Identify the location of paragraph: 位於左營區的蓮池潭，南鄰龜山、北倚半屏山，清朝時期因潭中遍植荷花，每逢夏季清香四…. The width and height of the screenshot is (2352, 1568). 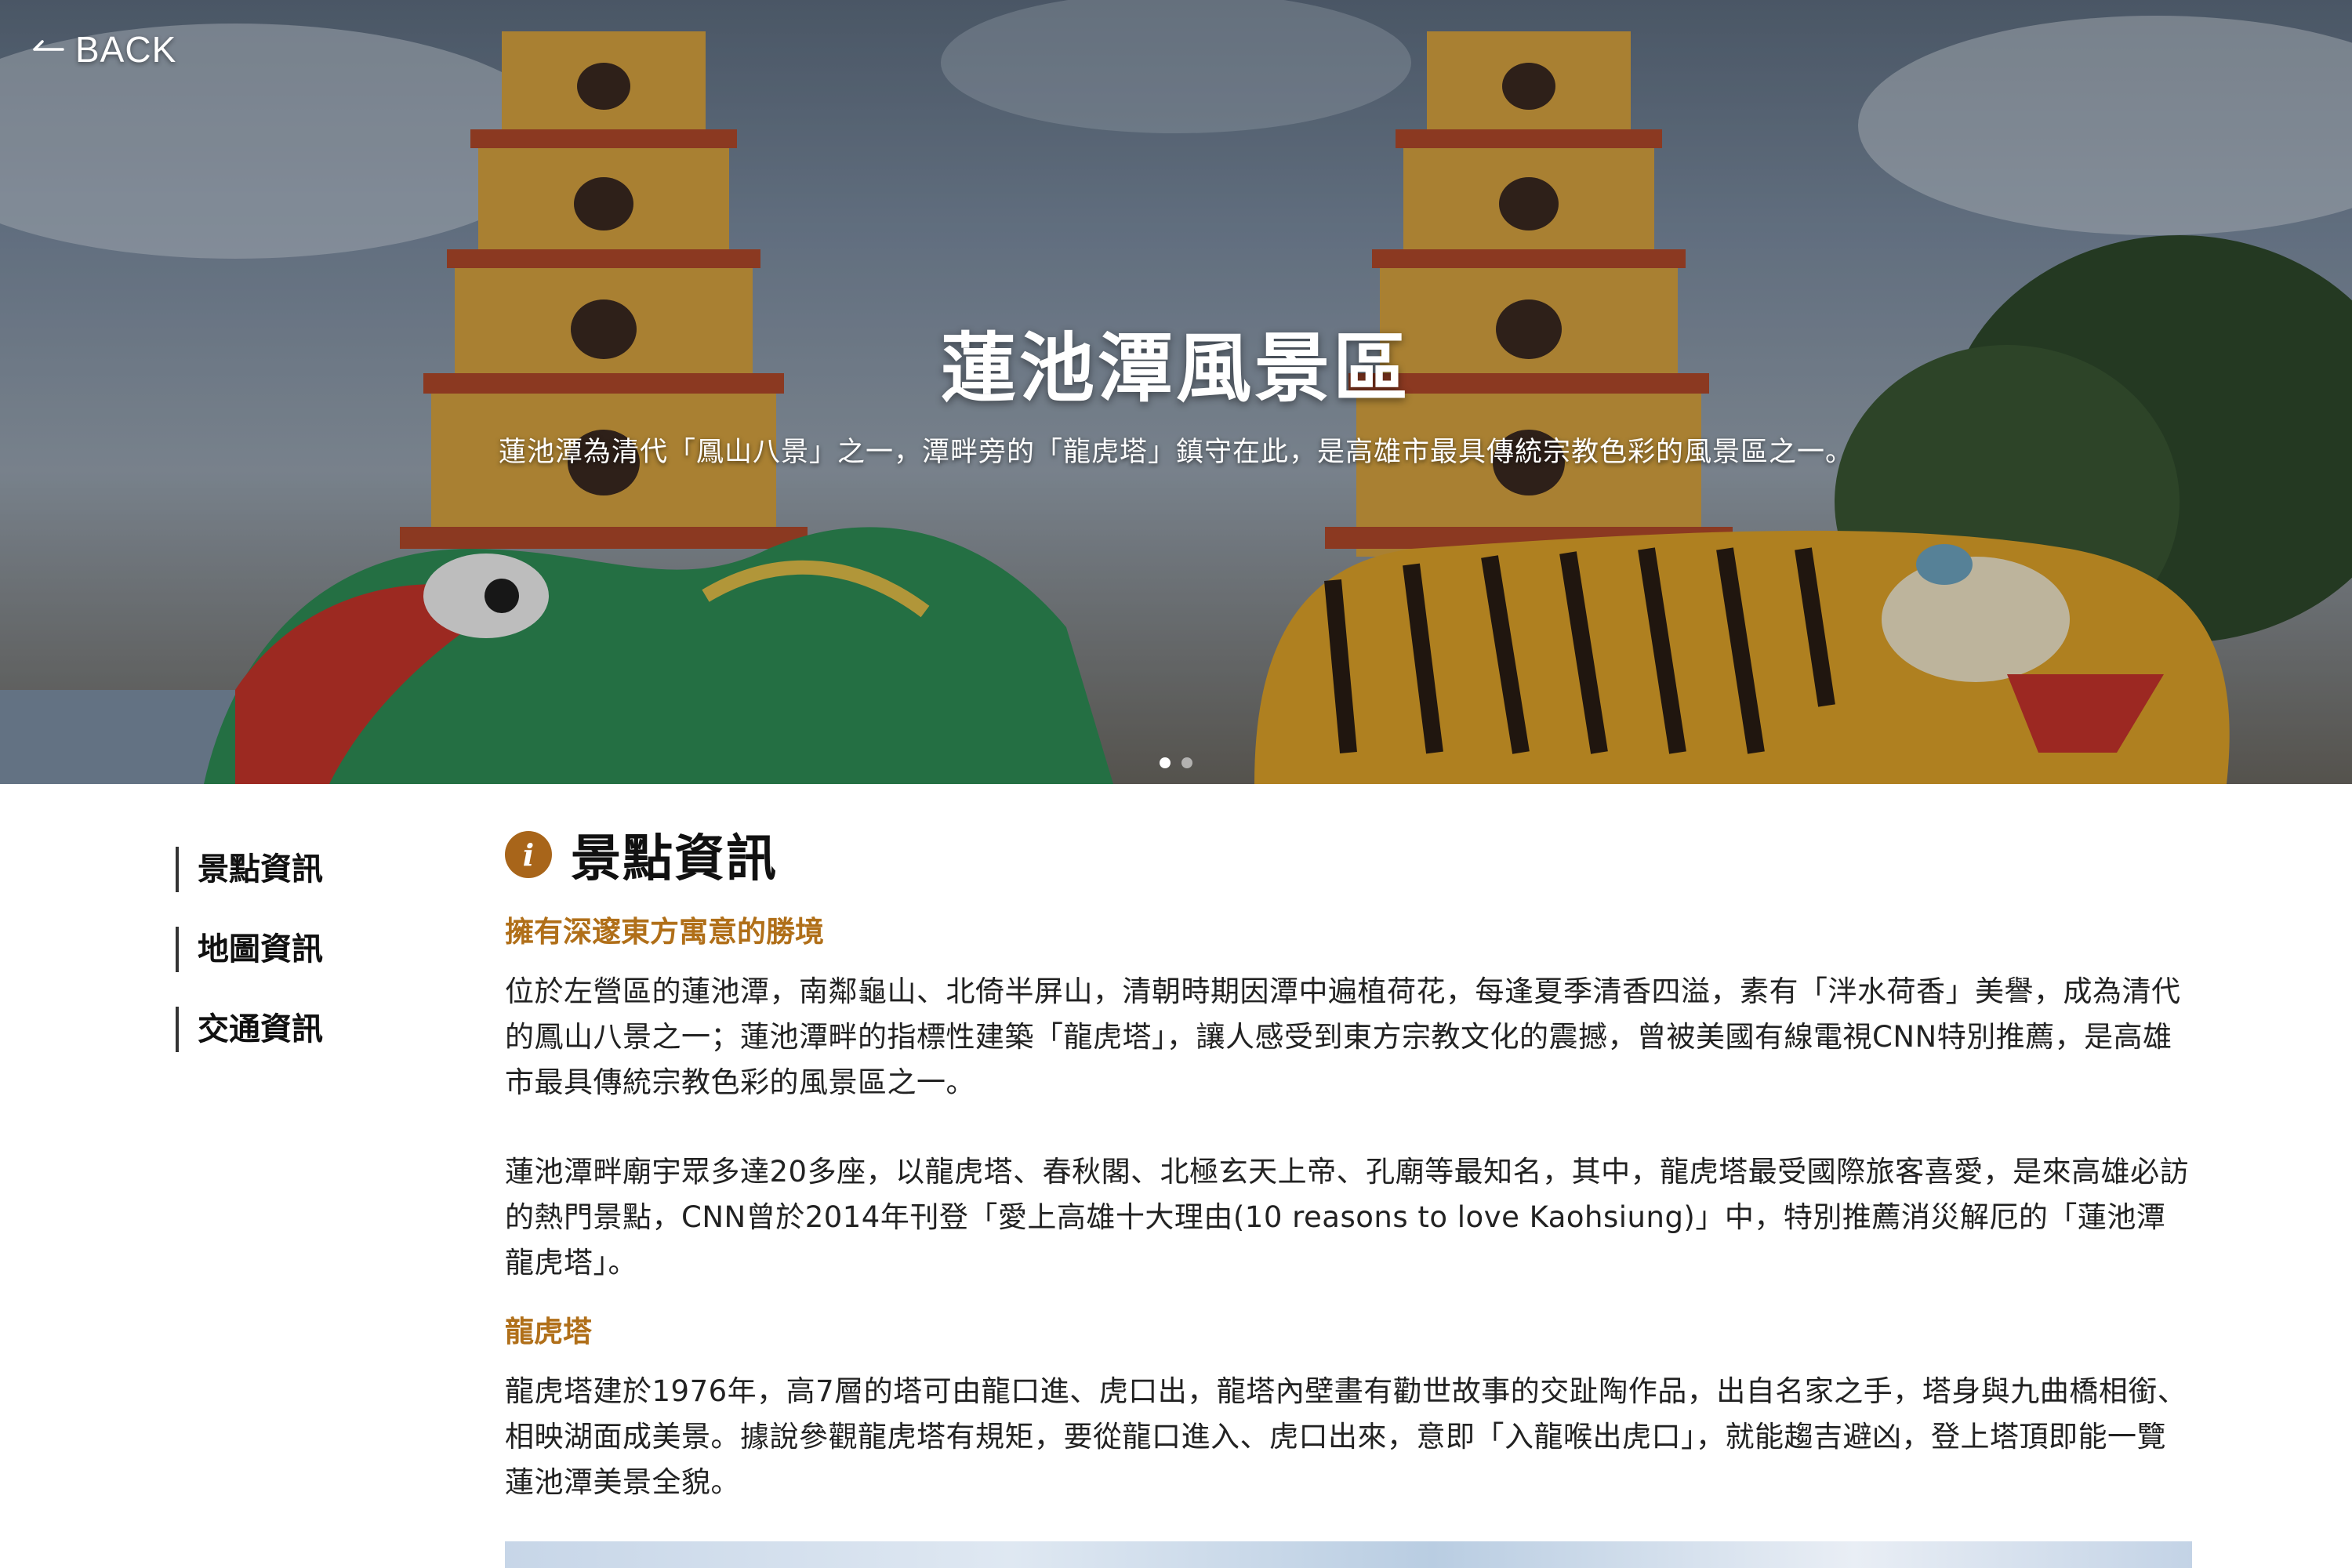
(1343, 1037).